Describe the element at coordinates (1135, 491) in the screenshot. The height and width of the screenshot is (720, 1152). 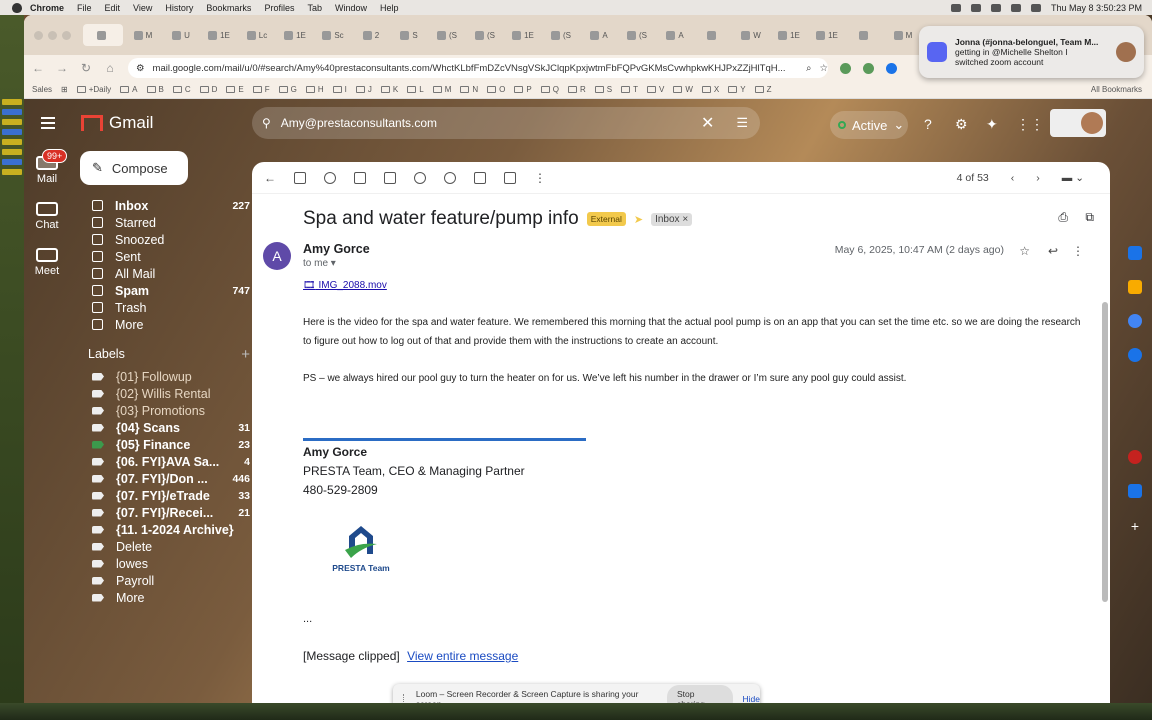
I see `zoom-addon-icon` at that location.